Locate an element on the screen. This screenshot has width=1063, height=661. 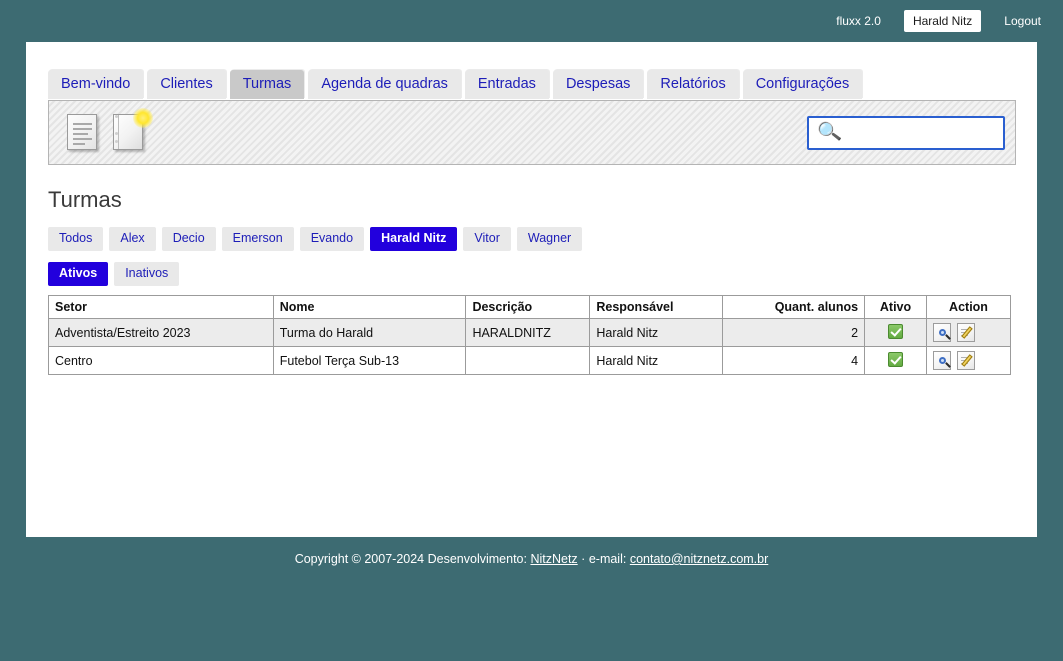
search-box: 🔍 is located at coordinates (906, 132).